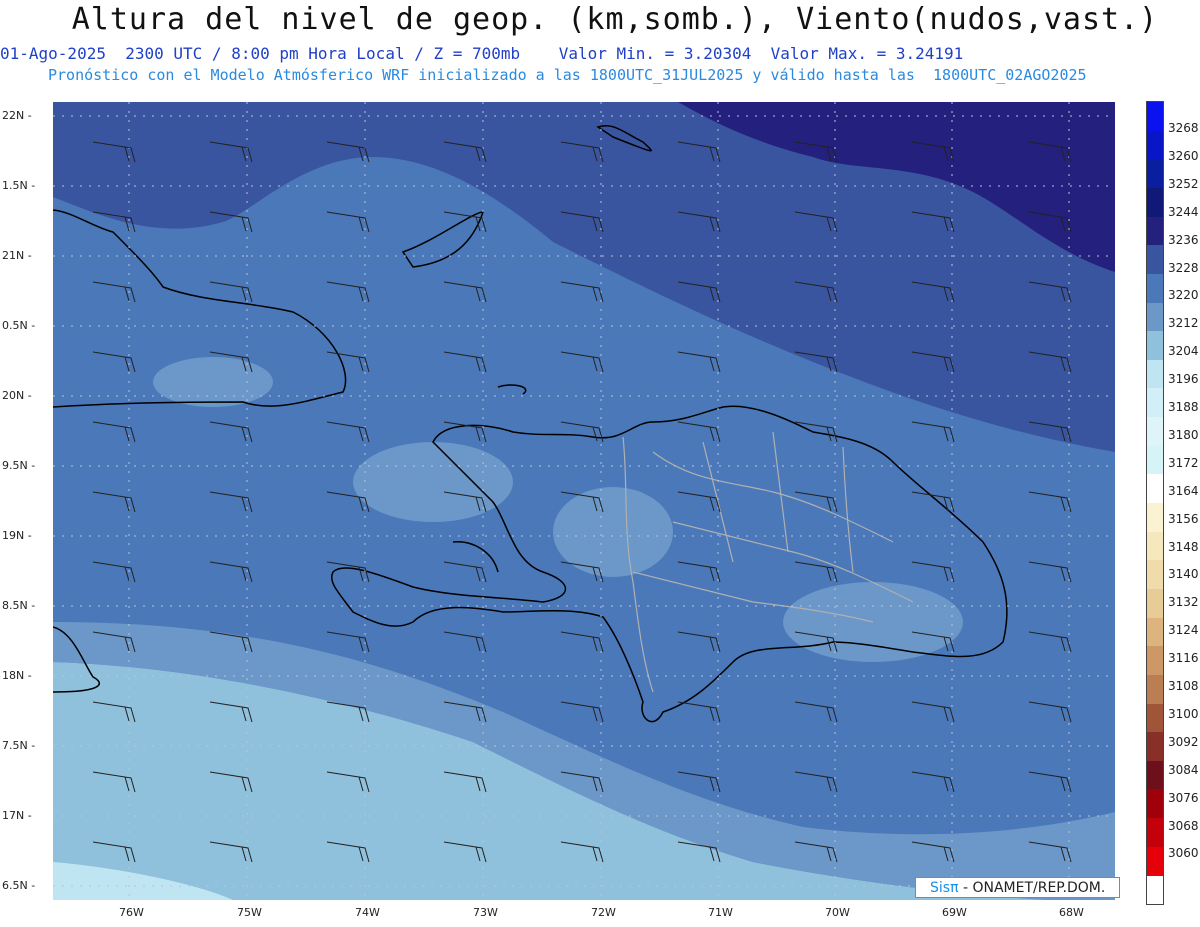 The image size is (1200, 927). Describe the element at coordinates (19, 465) in the screenshot. I see `lat-label: 9.5N -` at that location.